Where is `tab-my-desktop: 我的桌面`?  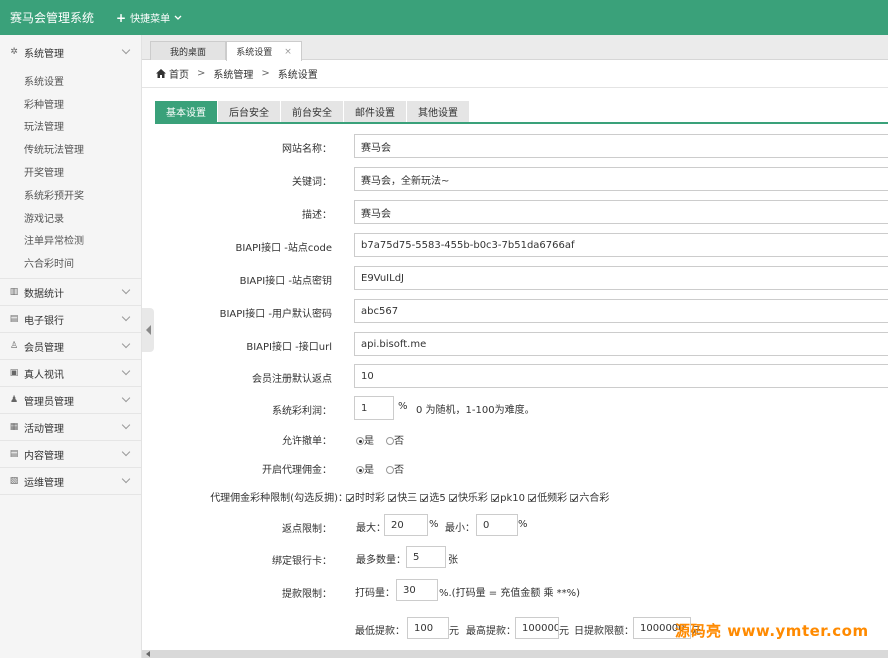 tab-my-desktop: 我的桌面 is located at coordinates (188, 50).